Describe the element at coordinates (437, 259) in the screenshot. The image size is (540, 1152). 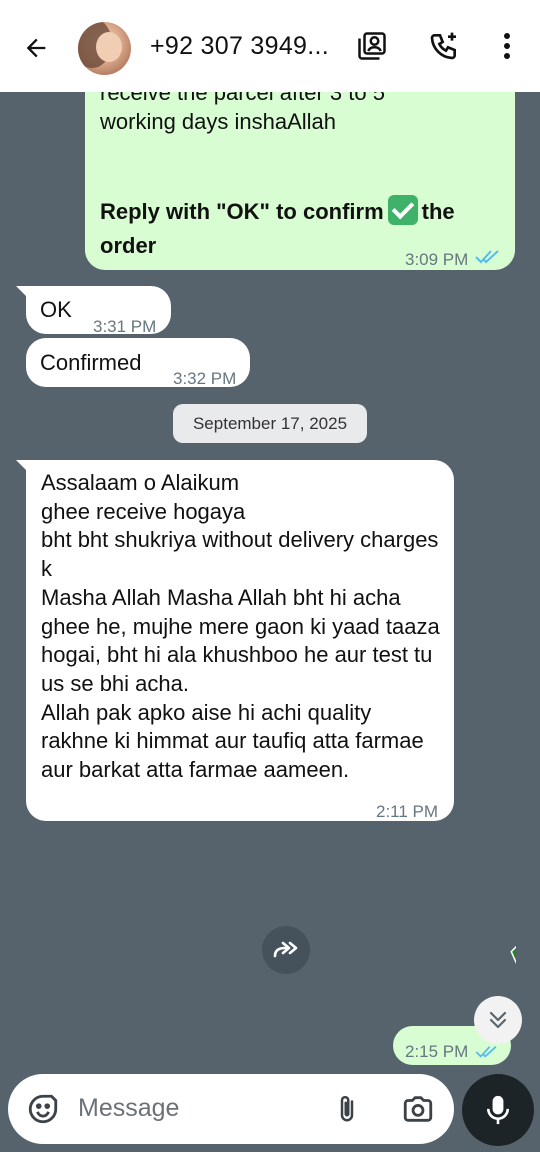
I see `message-time: 3:09 PM` at that location.